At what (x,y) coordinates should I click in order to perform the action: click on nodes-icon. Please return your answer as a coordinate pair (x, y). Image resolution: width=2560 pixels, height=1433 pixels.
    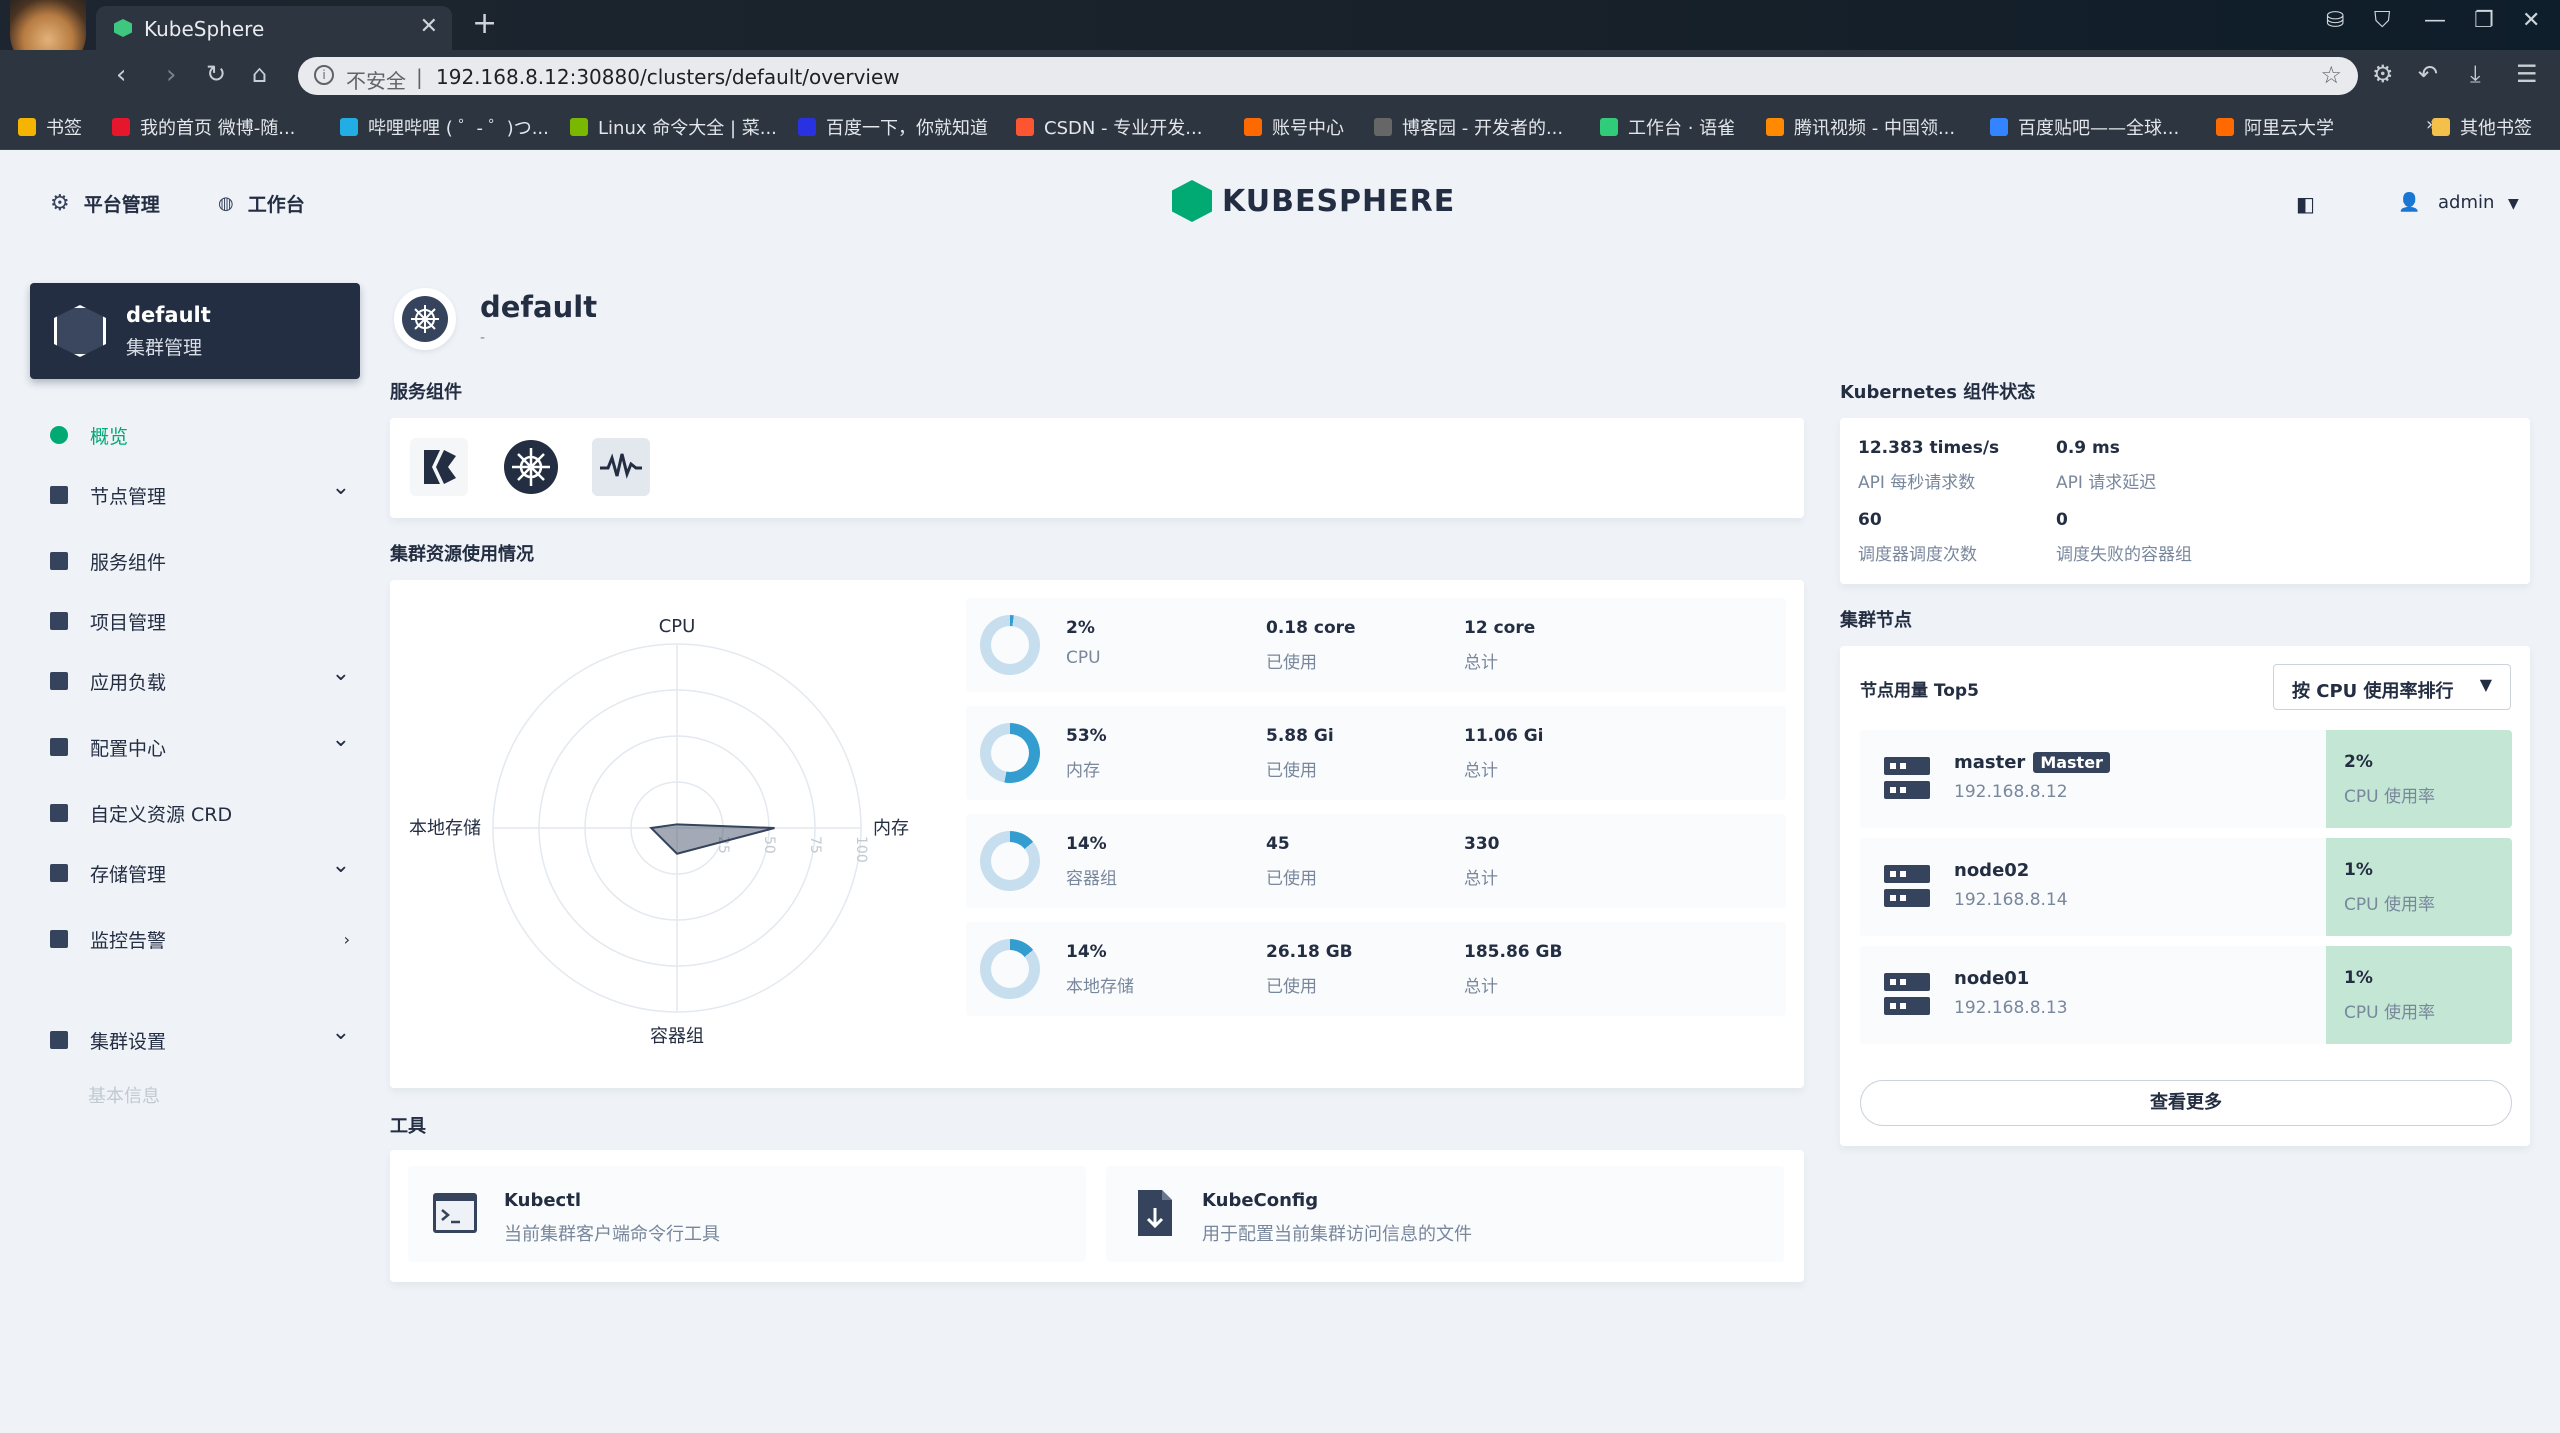
    Looking at the image, I should click on (59, 495).